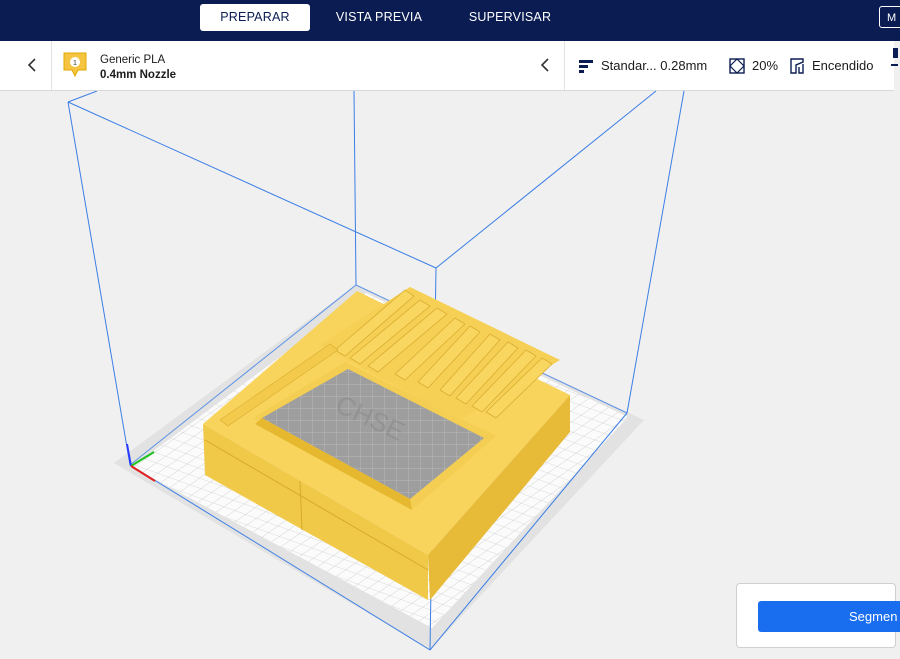 This screenshot has width=900, height=659. What do you see at coordinates (379, 17) in the screenshot?
I see `tab-preview: VISTA PREVIA` at bounding box center [379, 17].